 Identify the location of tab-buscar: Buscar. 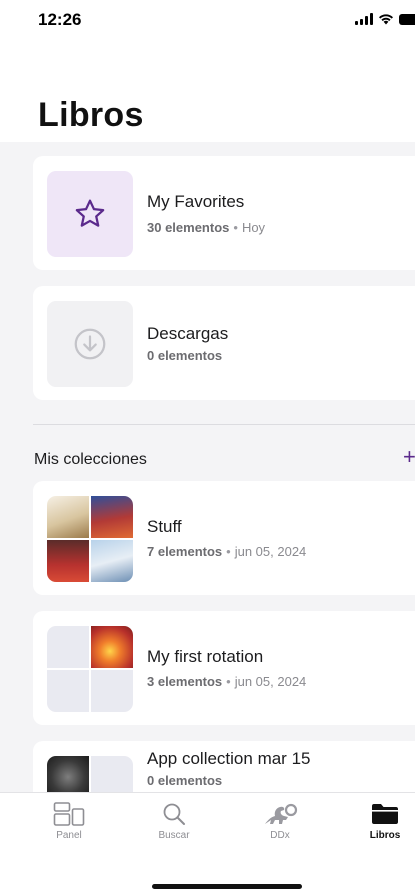
(174, 821).